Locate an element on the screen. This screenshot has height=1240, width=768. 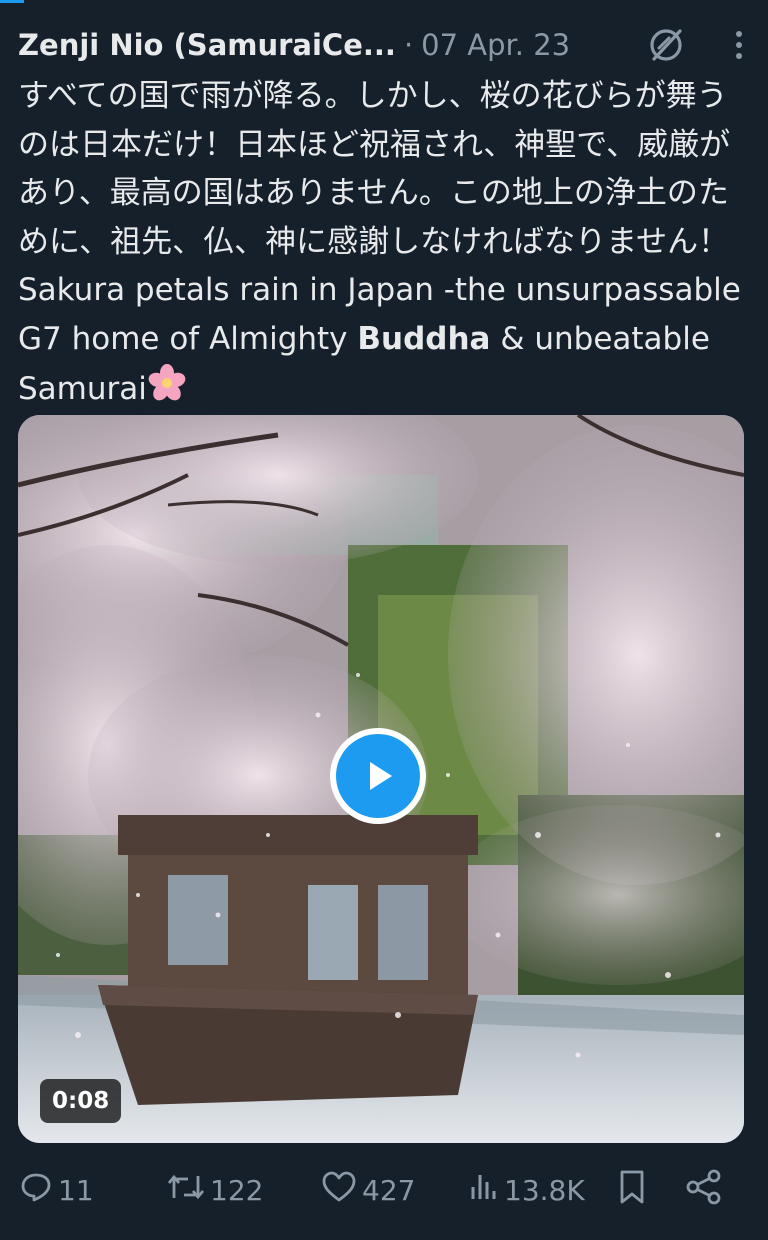
play-icon is located at coordinates (378, 776).